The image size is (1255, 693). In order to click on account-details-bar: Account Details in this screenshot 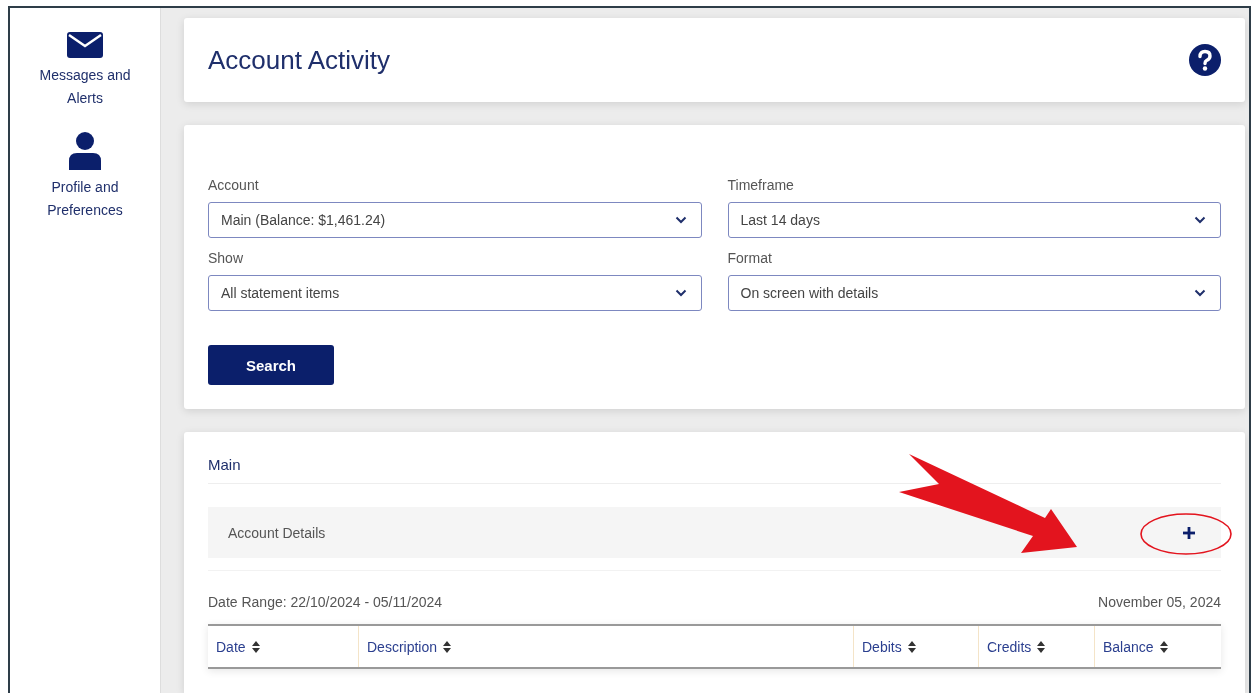, I will do `click(714, 532)`.